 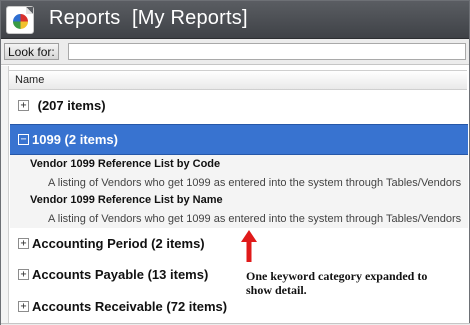 I want to click on page-fold-icon, so click(x=29, y=10).